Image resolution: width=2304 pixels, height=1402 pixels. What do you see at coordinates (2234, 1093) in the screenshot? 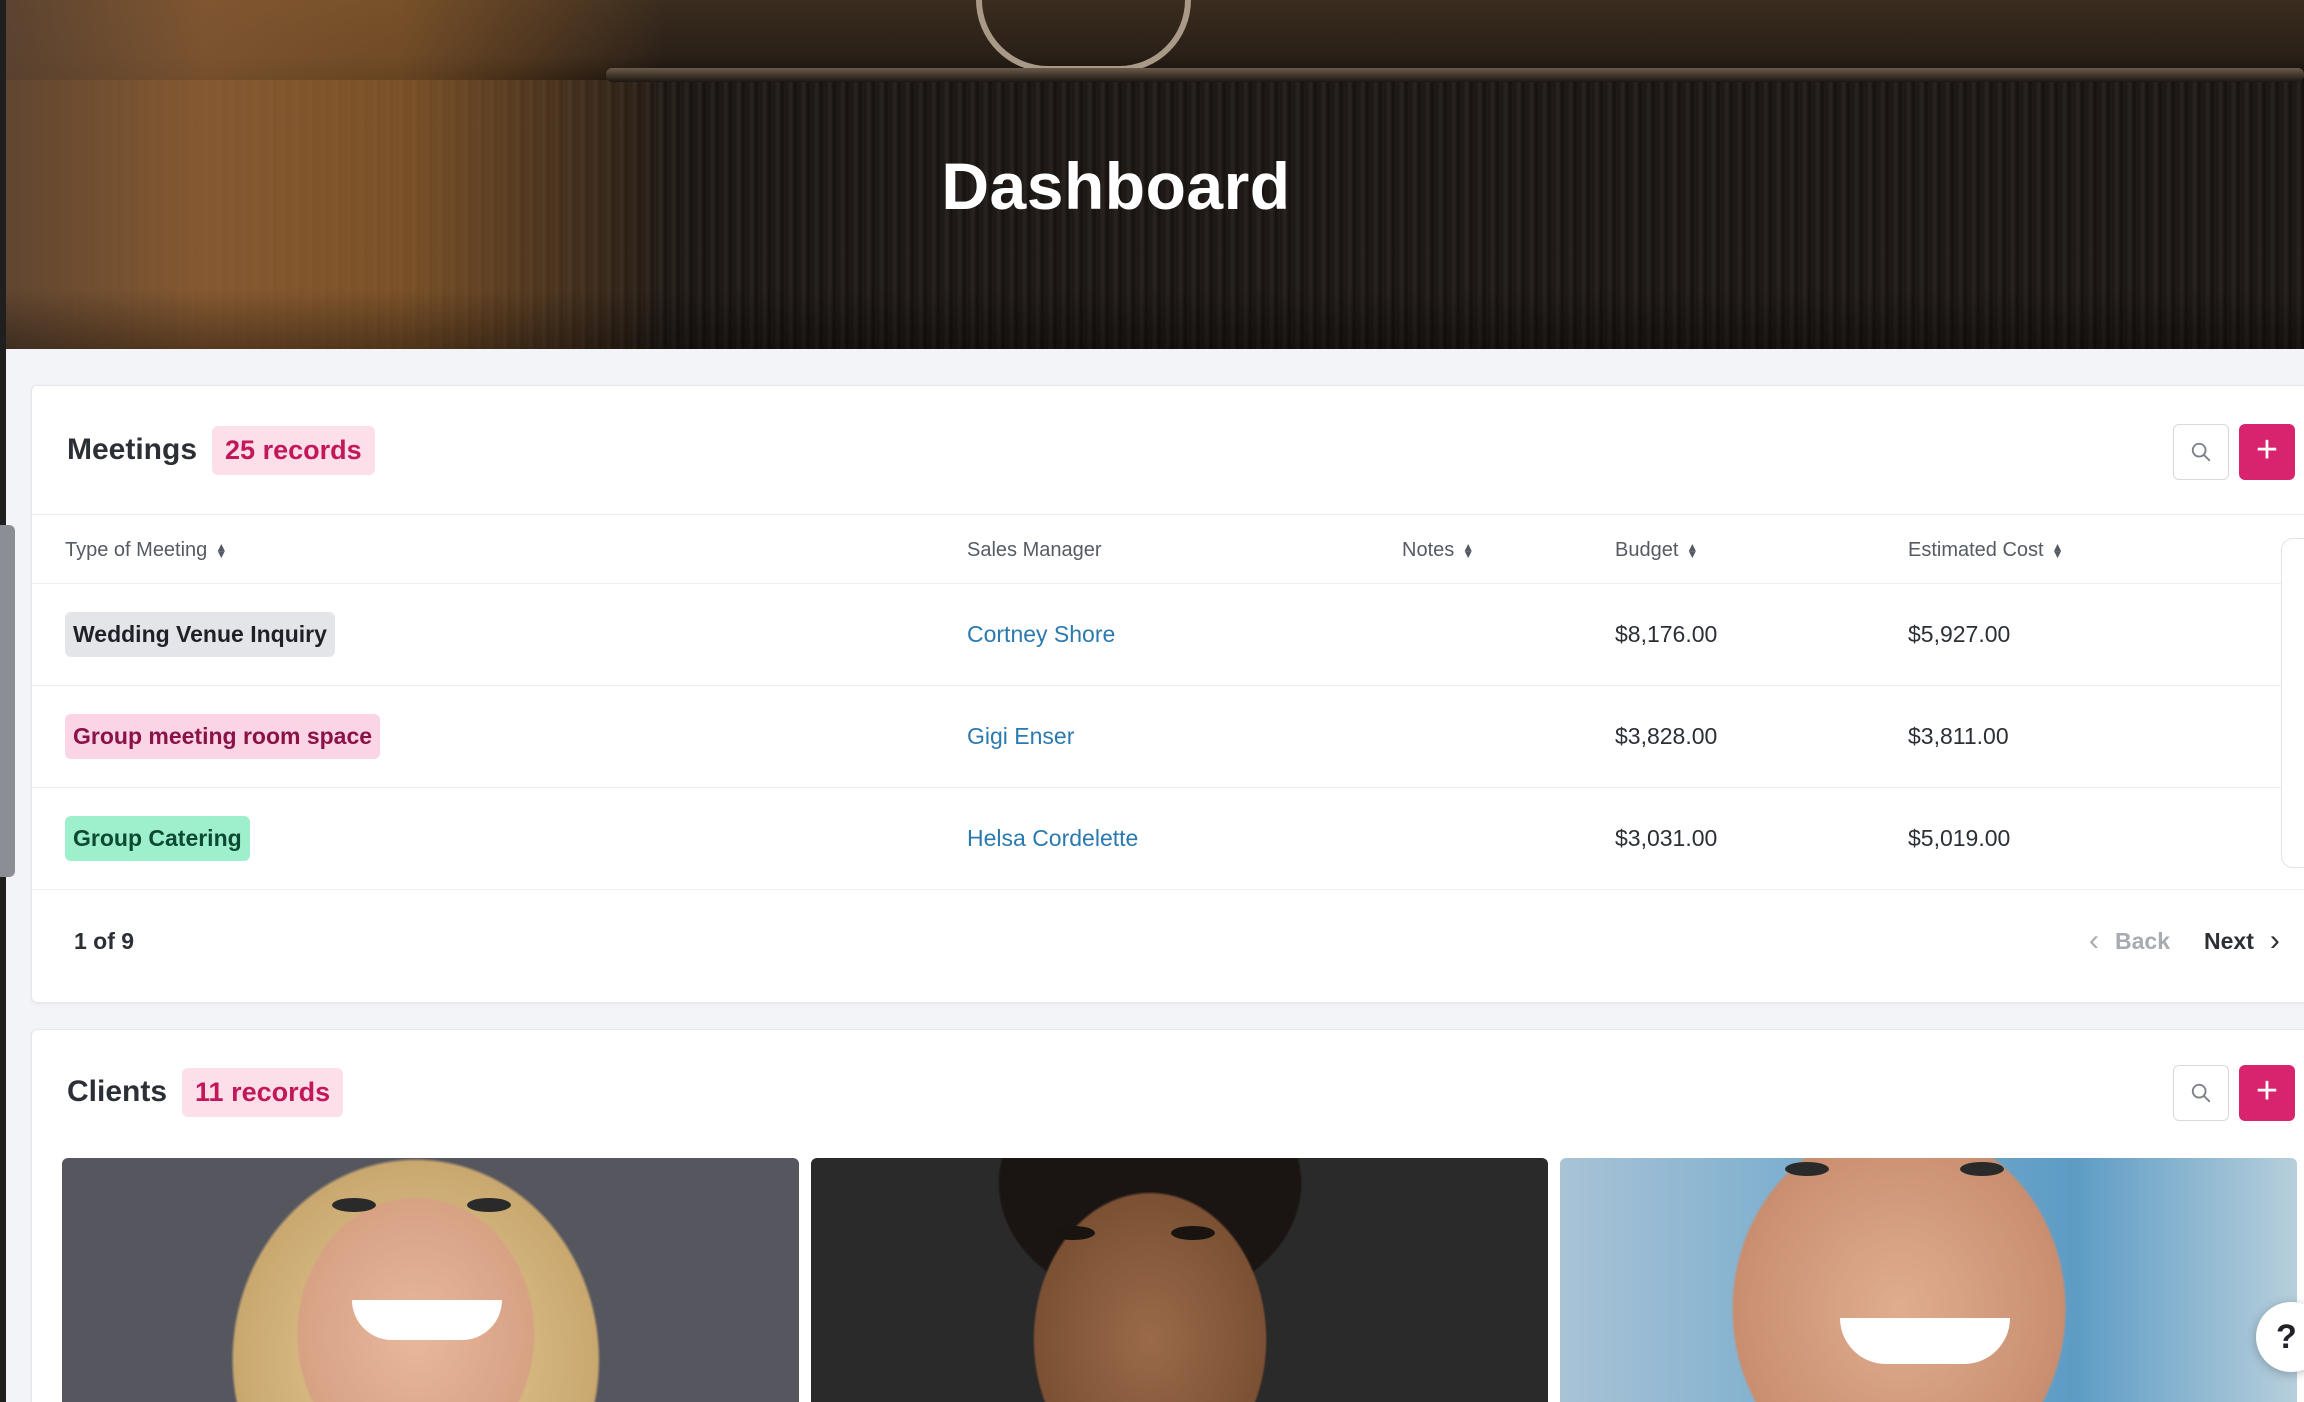
I see `clients-actions: +` at bounding box center [2234, 1093].